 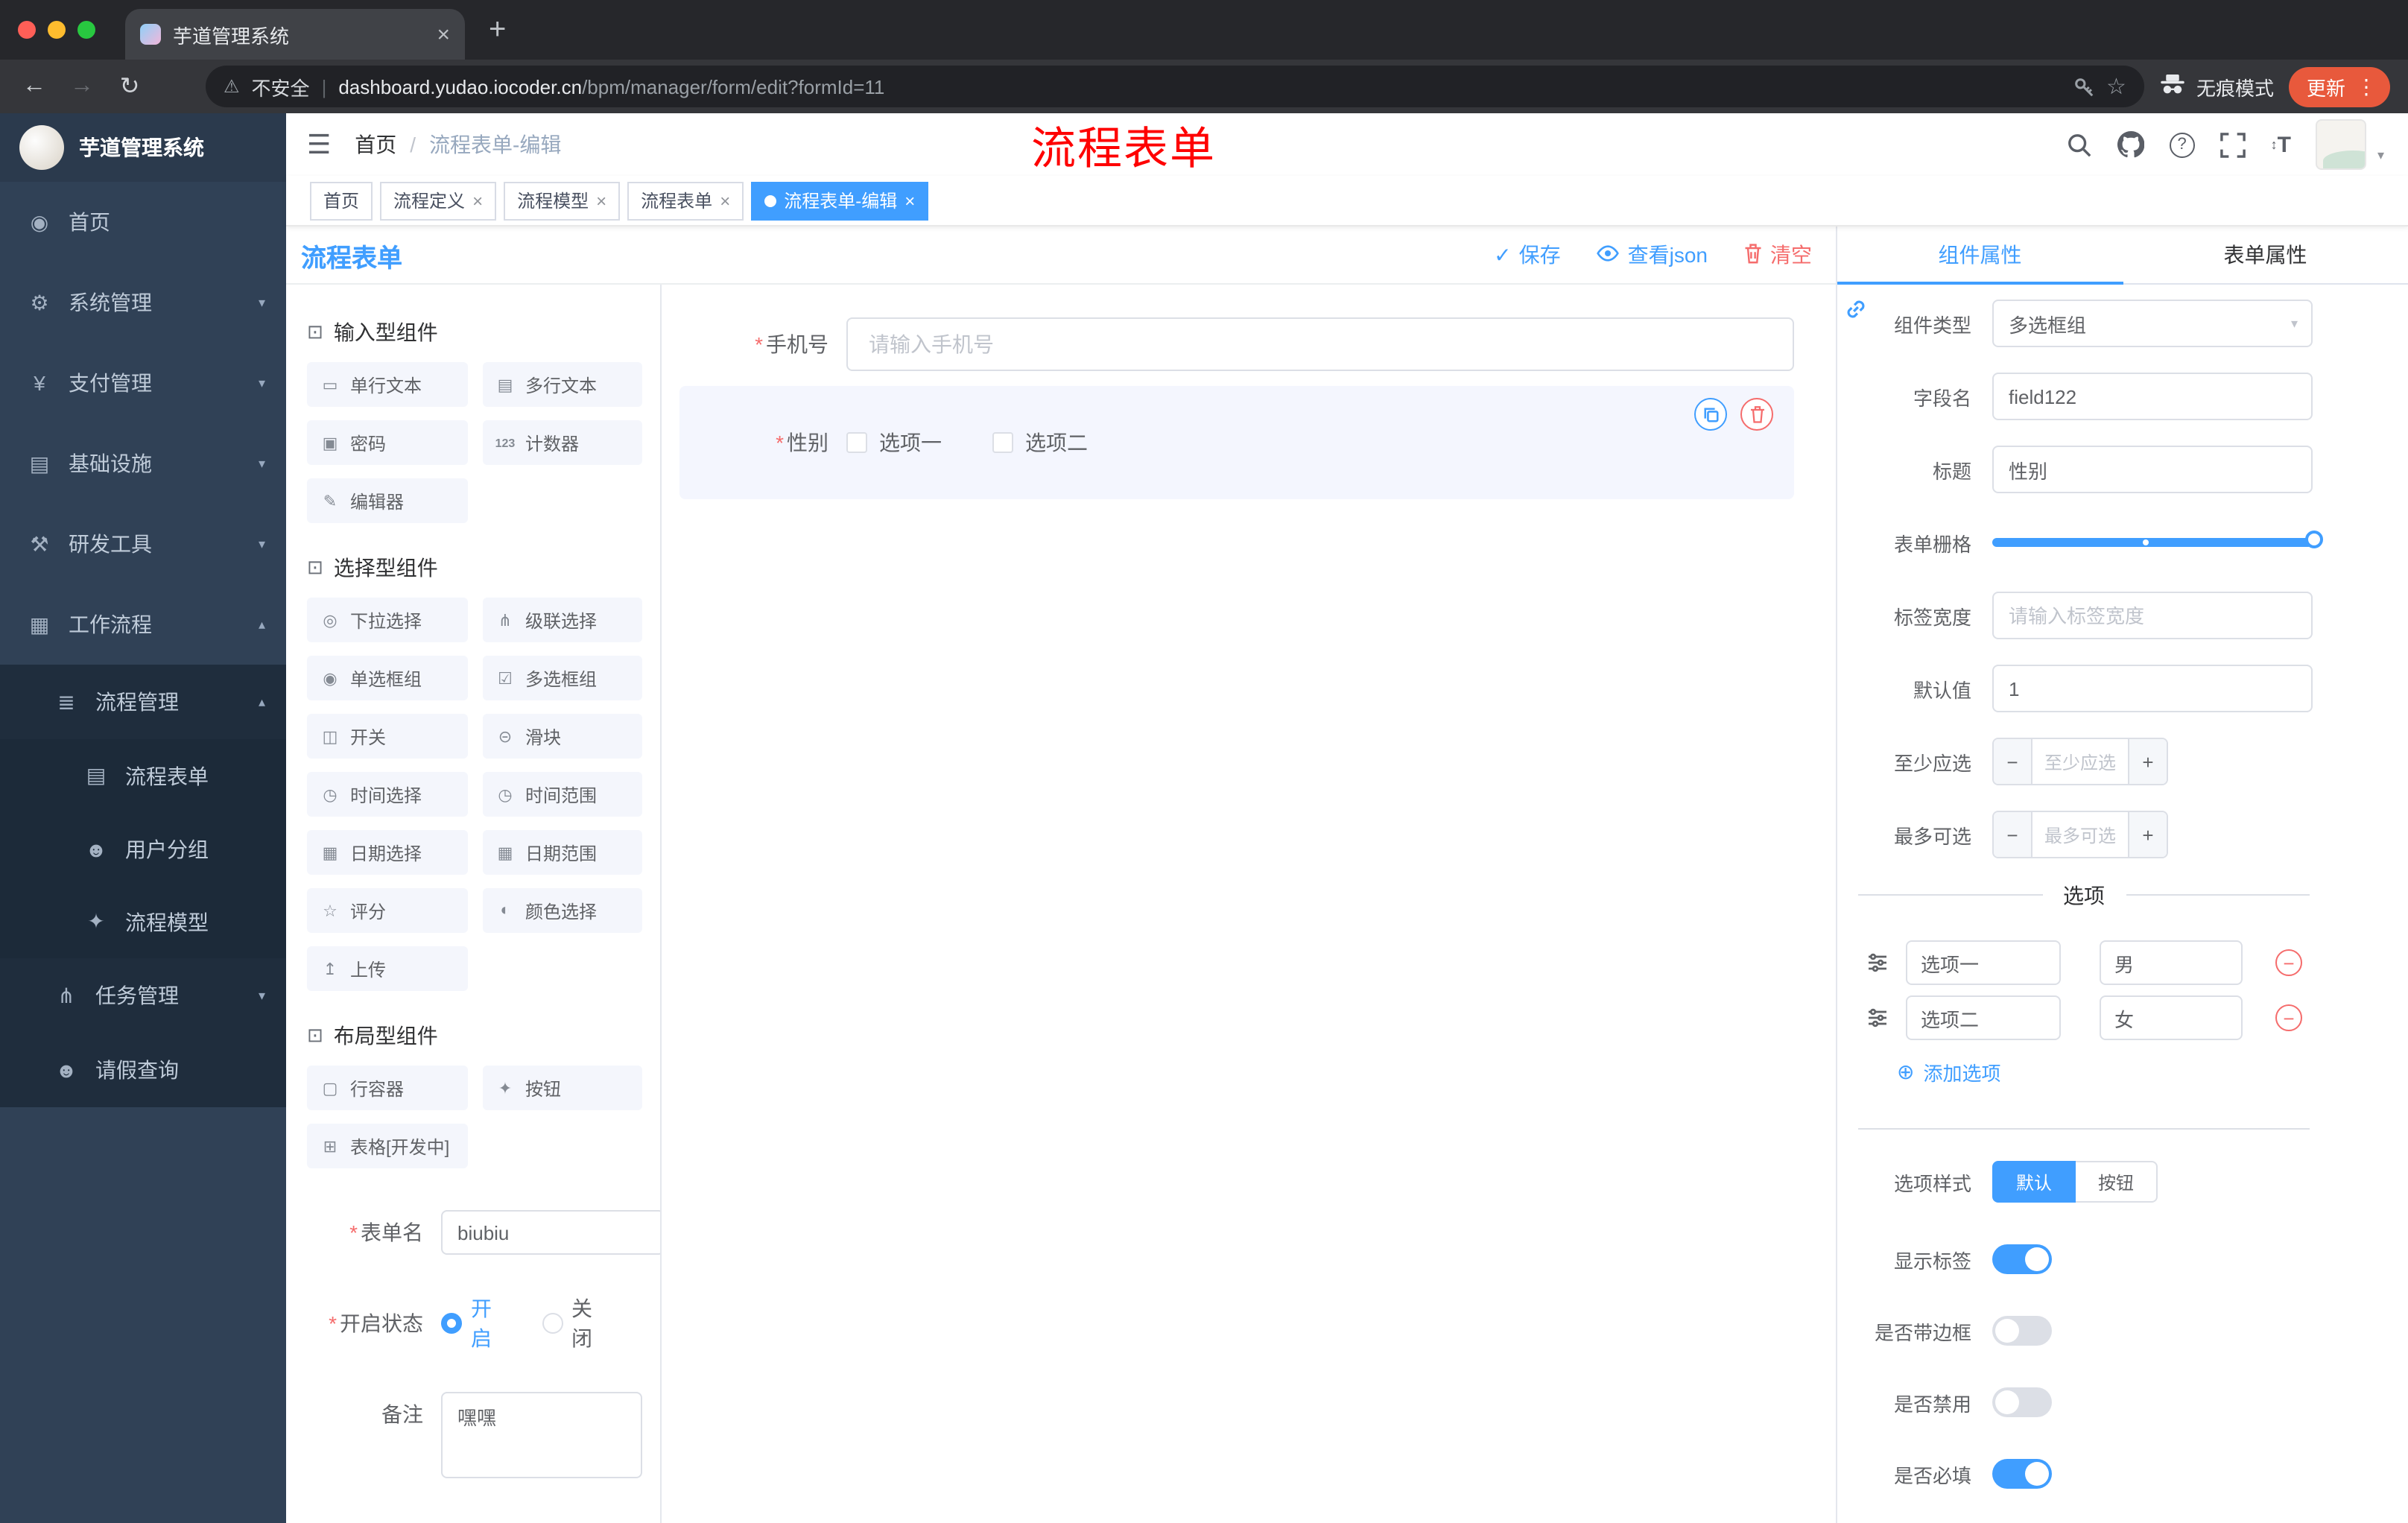 I want to click on style-default-button: 默认, so click(x=2034, y=1182).